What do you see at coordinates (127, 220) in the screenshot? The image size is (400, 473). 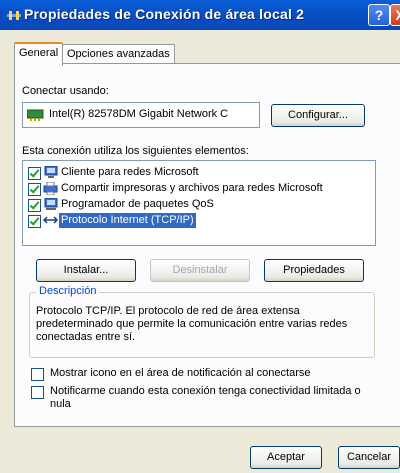 I see `list-item-label: Protocolo Internet (TCP/IP)` at bounding box center [127, 220].